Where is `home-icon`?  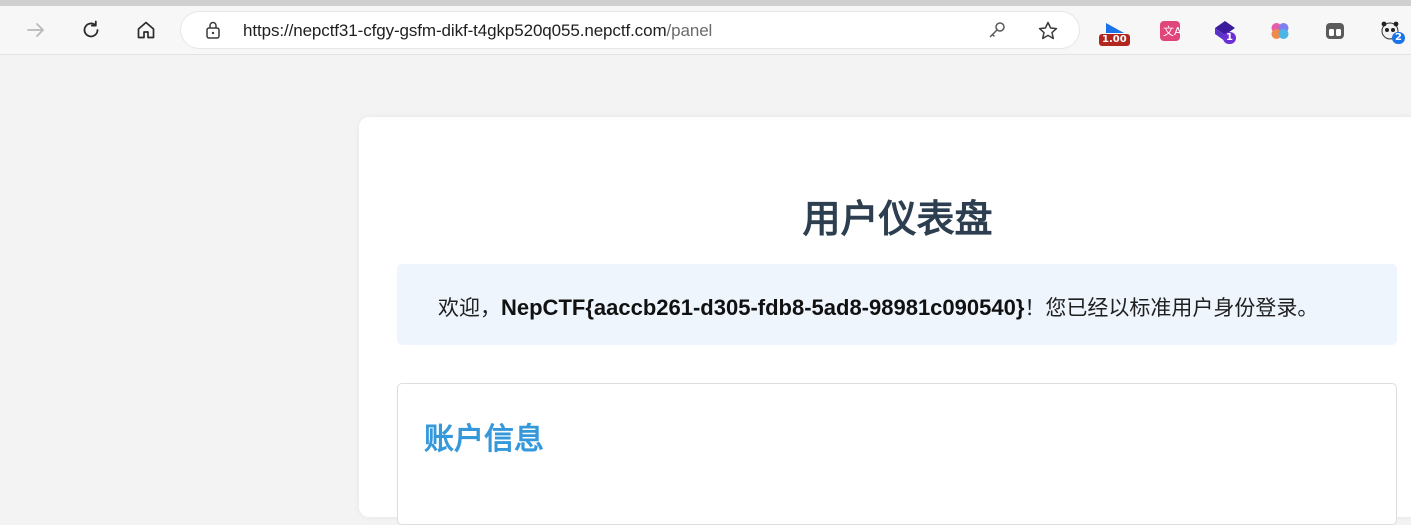
home-icon is located at coordinates (146, 30).